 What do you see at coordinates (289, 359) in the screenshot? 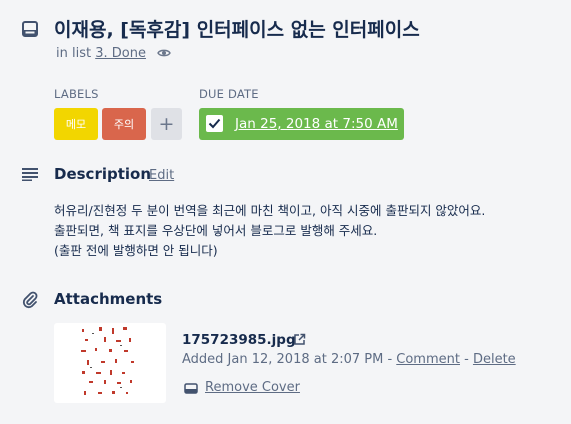
I see `attachment-added-date: Added Jan 12, 2018 at 2:07 PM -` at bounding box center [289, 359].